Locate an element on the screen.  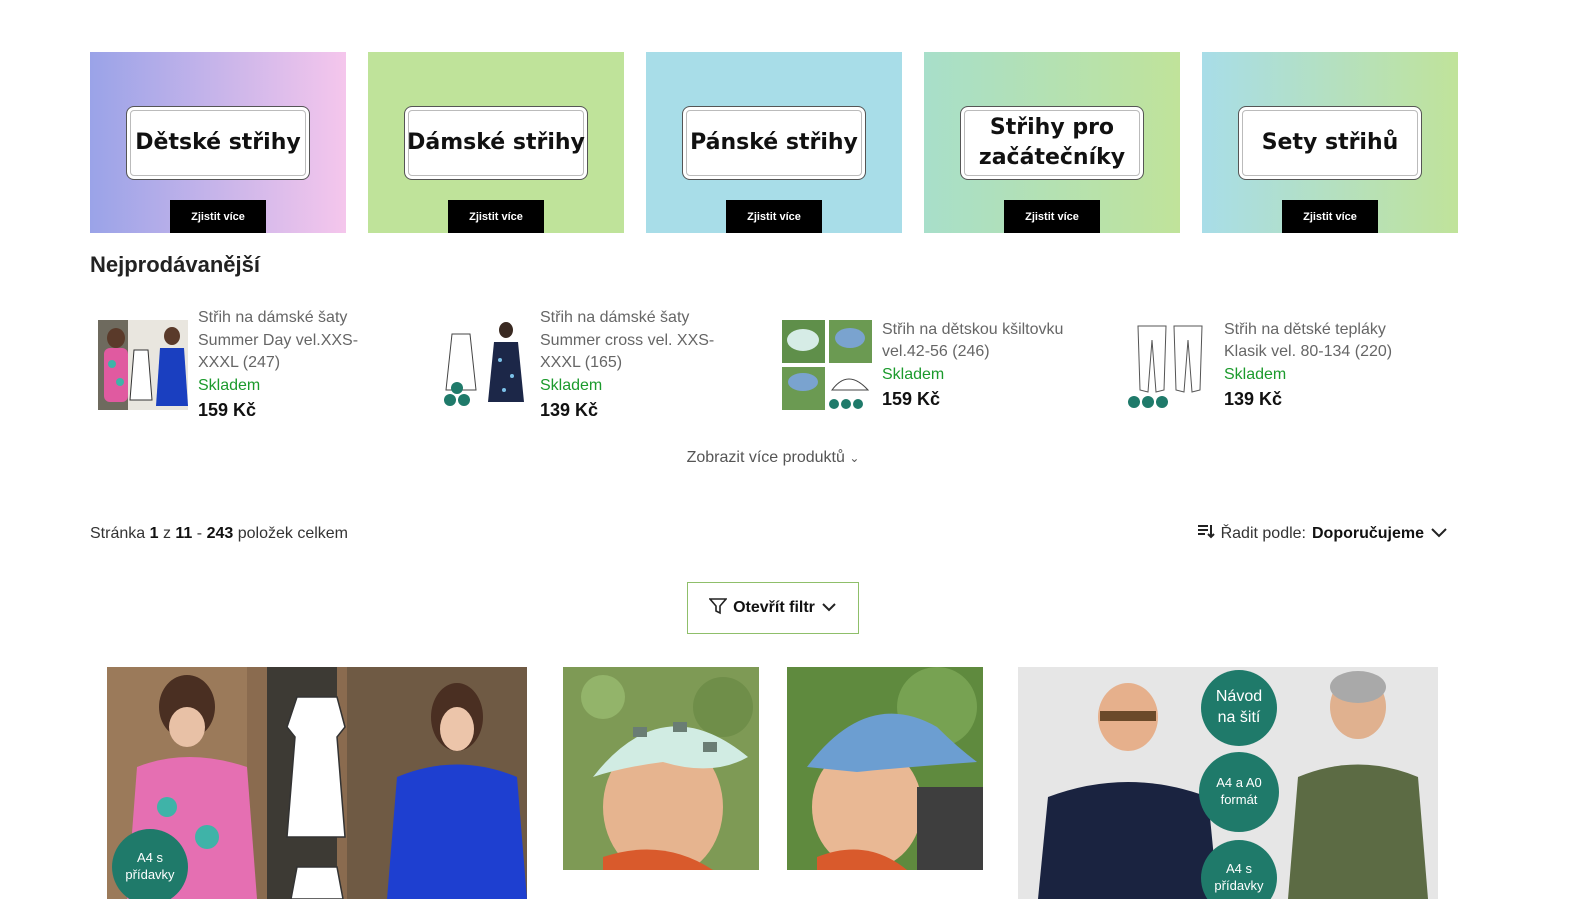
category-title: Dětské střihy is located at coordinates (218, 143).